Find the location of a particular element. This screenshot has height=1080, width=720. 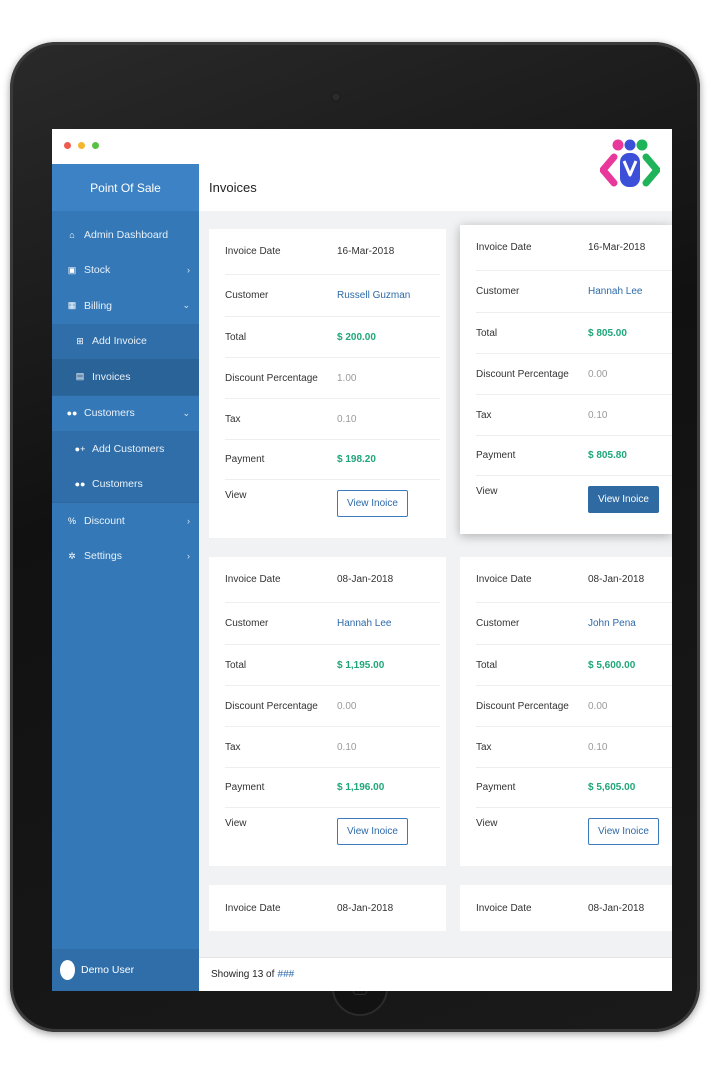

user-name: Demo User is located at coordinates (108, 970).